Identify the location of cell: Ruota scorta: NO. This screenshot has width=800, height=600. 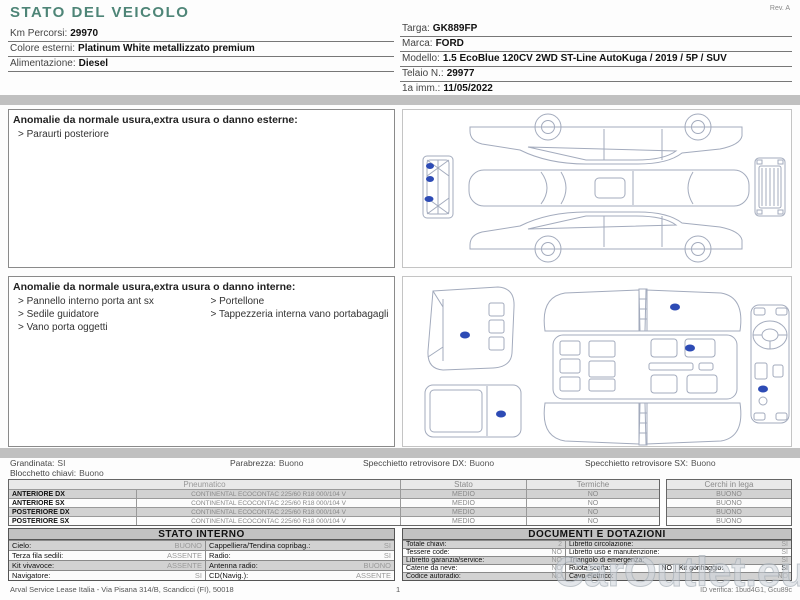
(621, 568).